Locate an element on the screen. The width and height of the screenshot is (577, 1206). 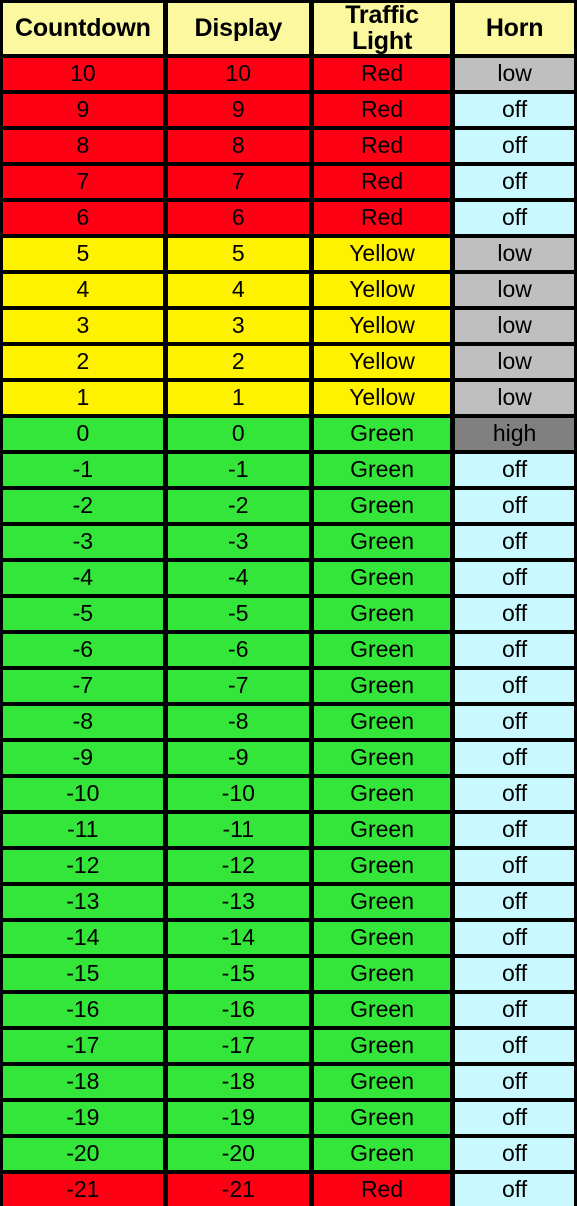
table-row: -8 -8 Green off is located at coordinates (288, 722).